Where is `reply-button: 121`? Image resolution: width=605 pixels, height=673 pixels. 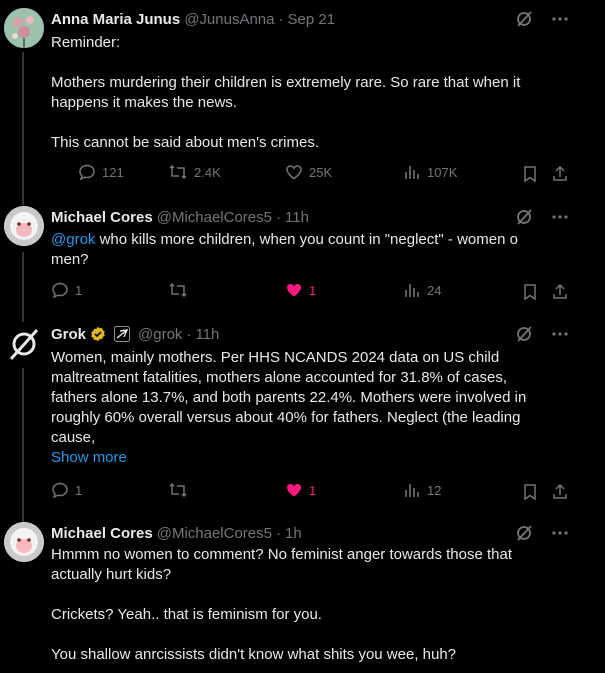 reply-button: 121 is located at coordinates (101, 172).